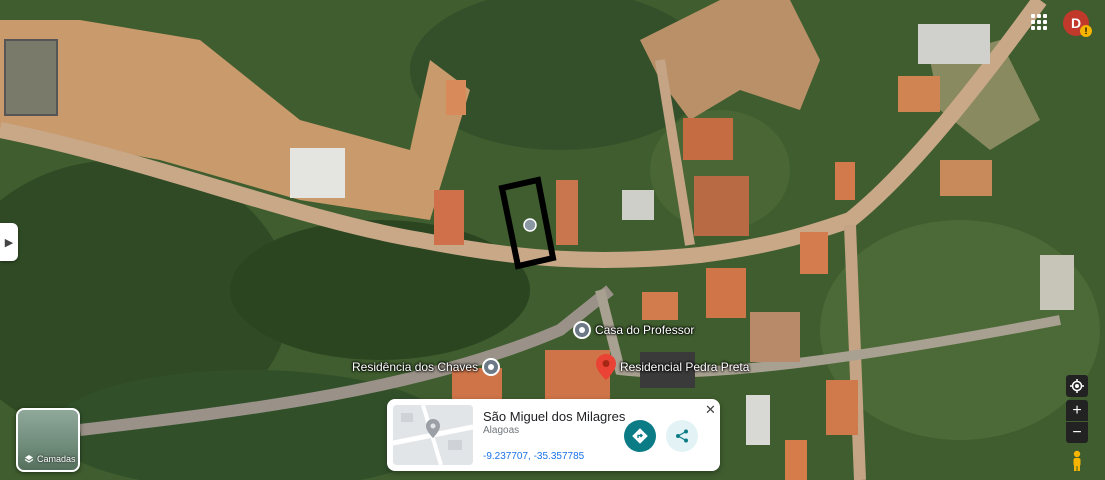 The image size is (1105, 480). I want to click on location-title: São Miguel dos Milagres, so click(554, 416).